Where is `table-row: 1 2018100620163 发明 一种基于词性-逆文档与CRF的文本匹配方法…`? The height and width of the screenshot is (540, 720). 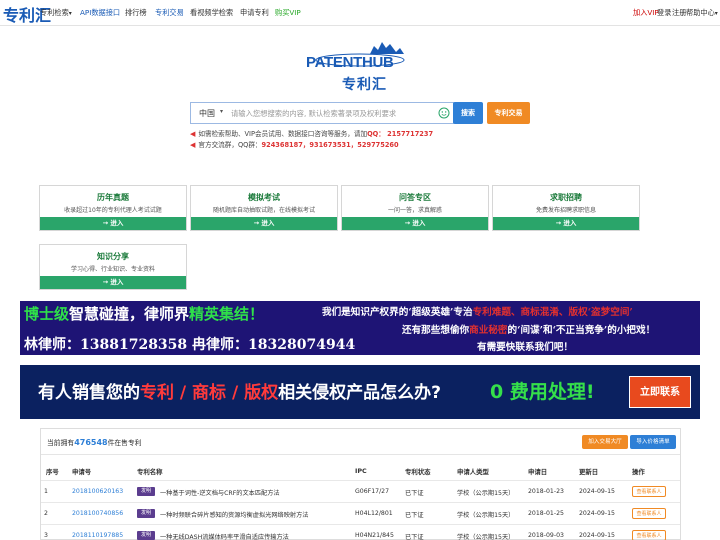
table-row: 1 2018100620163 发明 一种基于词性-逆文档与CRF的文本匹配方法… is located at coordinates (360, 491).